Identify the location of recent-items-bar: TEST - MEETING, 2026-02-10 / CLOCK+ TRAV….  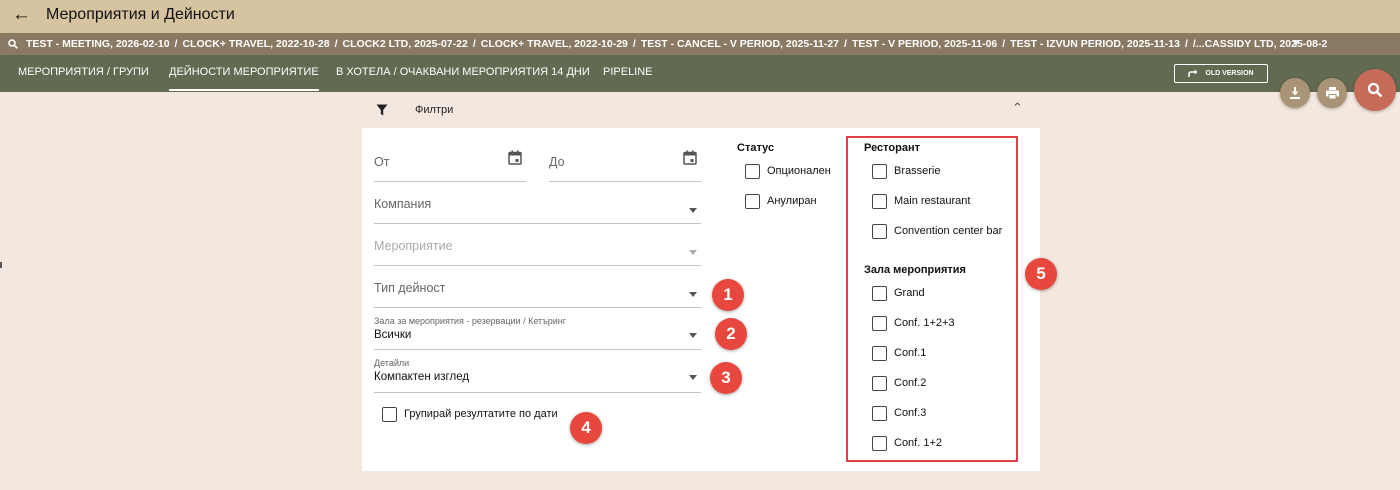
(700, 44).